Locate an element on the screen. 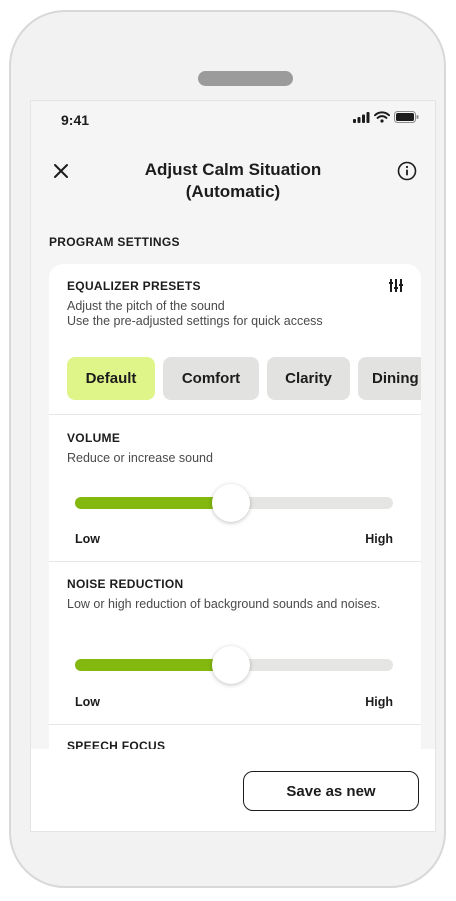  volume-slider-labels: Low High is located at coordinates (234, 539).